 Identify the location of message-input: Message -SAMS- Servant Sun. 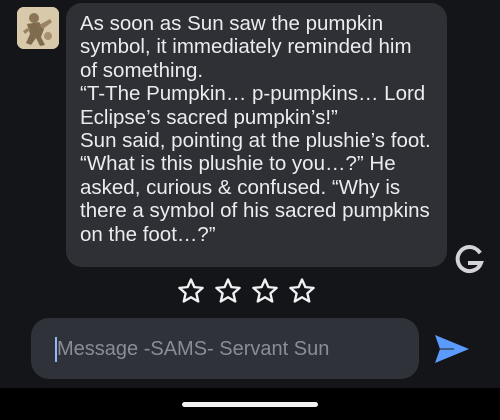
(225, 348).